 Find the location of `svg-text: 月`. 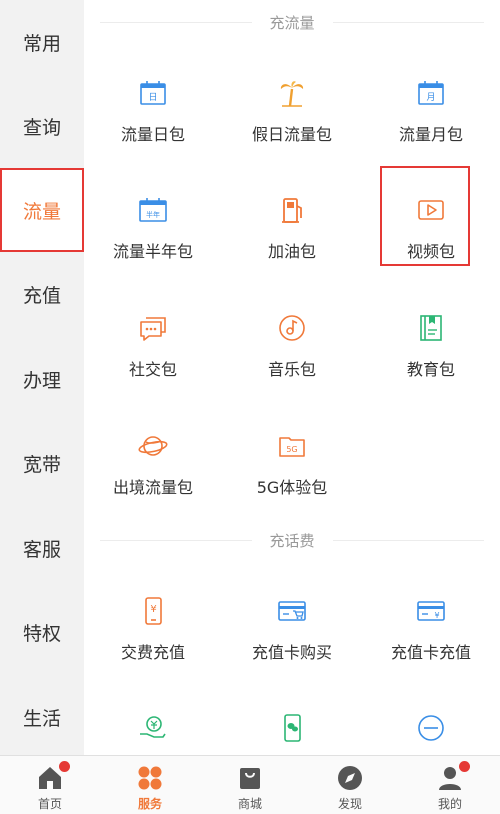

svg-text: 月 is located at coordinates (430, 97).